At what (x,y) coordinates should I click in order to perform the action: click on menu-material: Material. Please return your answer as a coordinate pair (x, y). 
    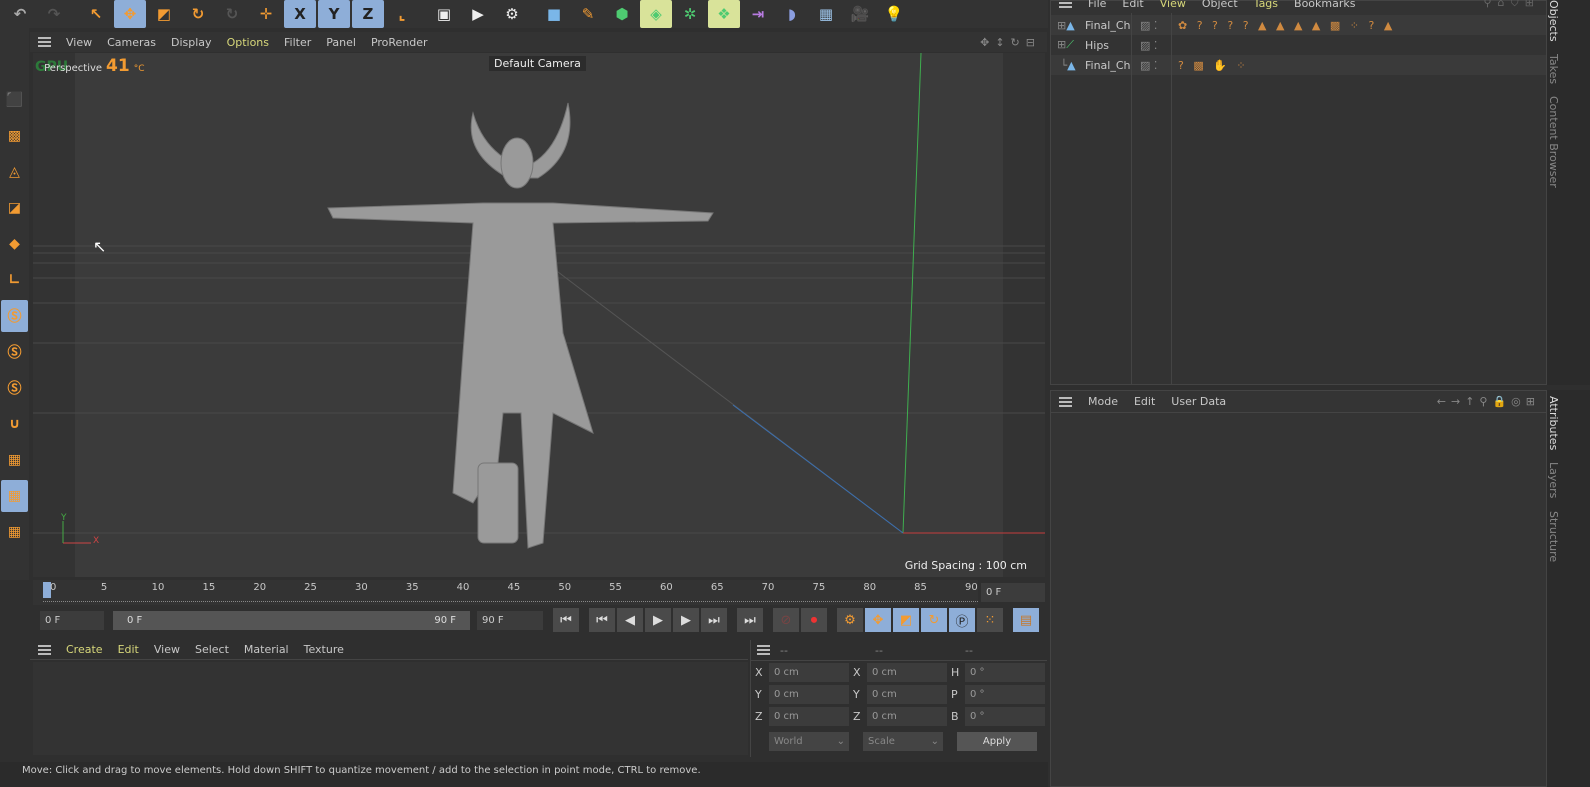
    Looking at the image, I should click on (266, 649).